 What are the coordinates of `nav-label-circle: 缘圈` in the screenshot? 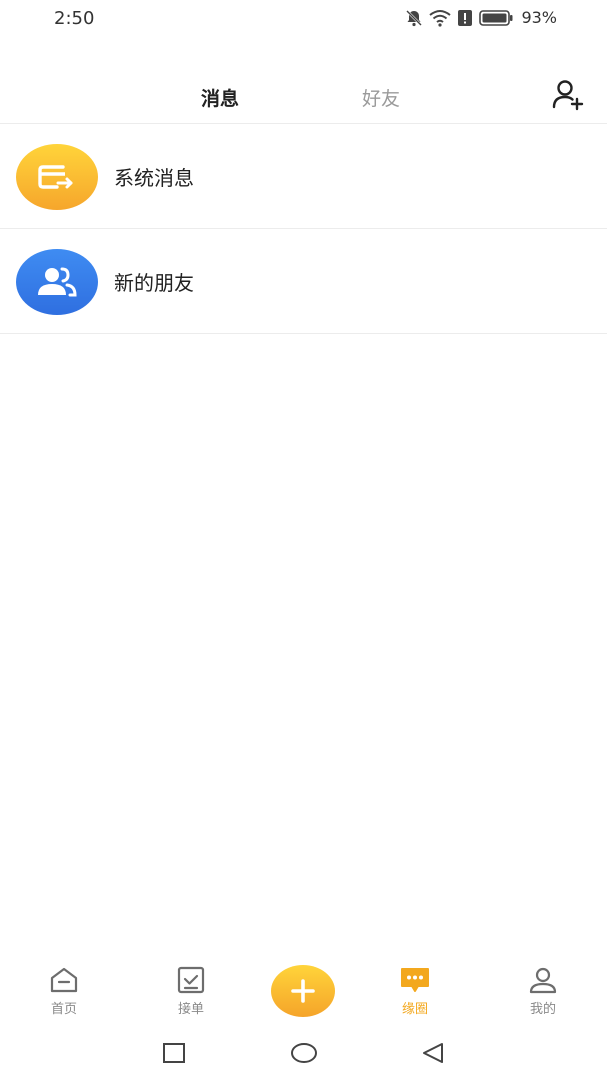 It's located at (414, 1009).